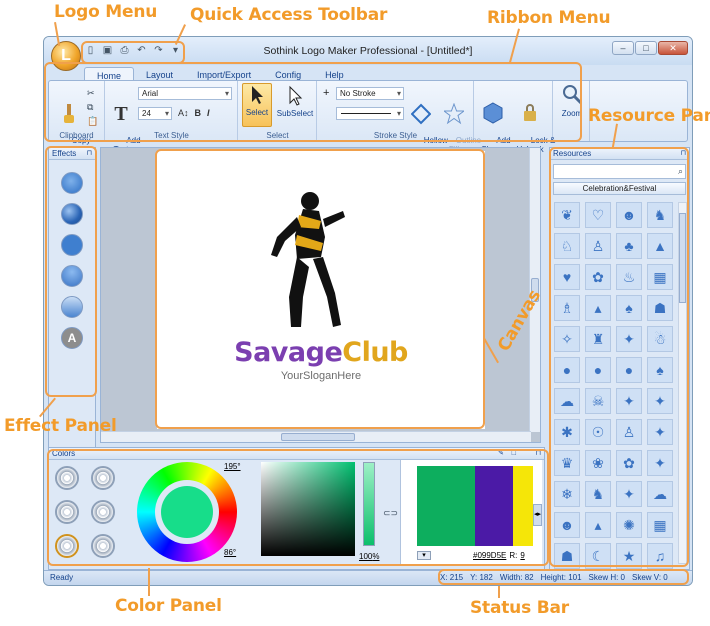 This screenshot has width=710, height=626. Describe the element at coordinates (567, 494) in the screenshot. I see `resource-snow-icon: ❄` at that location.